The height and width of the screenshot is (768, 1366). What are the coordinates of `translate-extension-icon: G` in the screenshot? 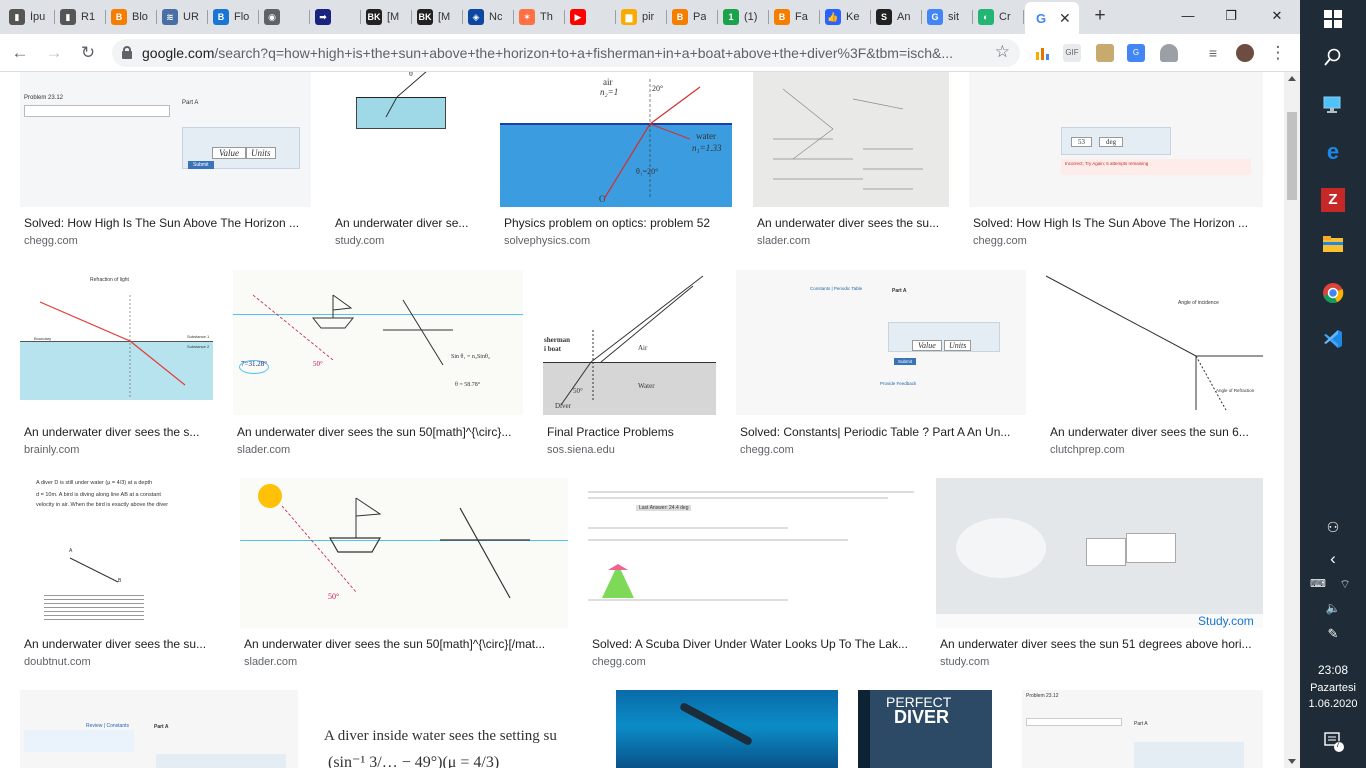 It's located at (1136, 53).